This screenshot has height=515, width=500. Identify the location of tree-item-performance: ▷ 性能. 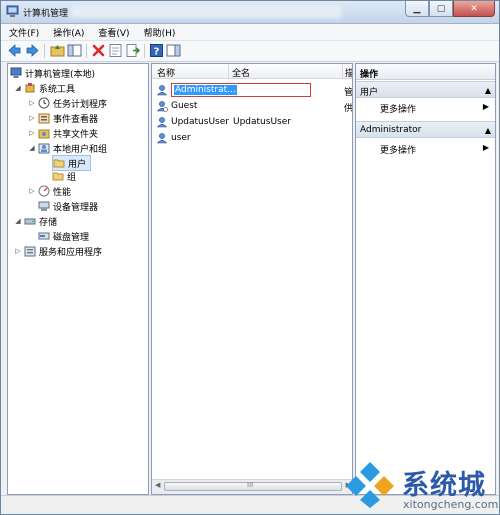
(49, 191).